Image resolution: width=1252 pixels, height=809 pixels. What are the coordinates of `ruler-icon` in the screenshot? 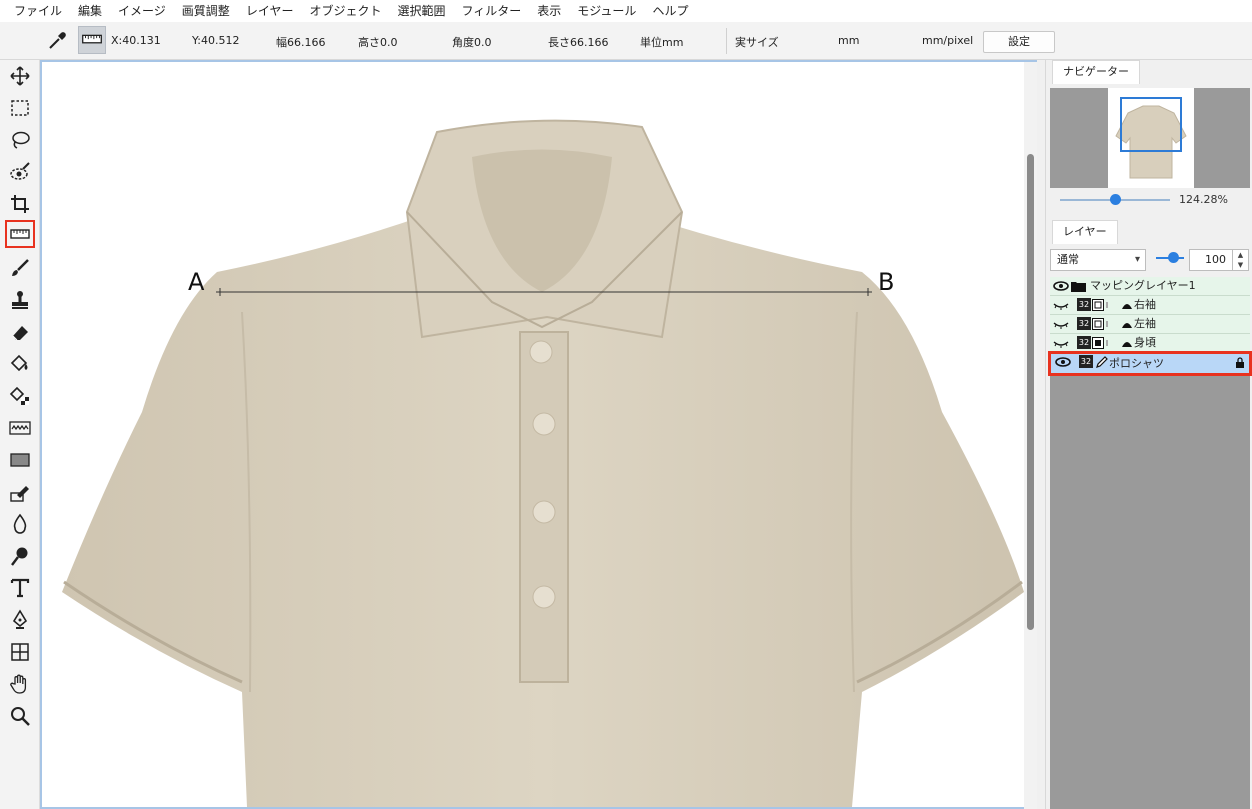 It's located at (20, 234).